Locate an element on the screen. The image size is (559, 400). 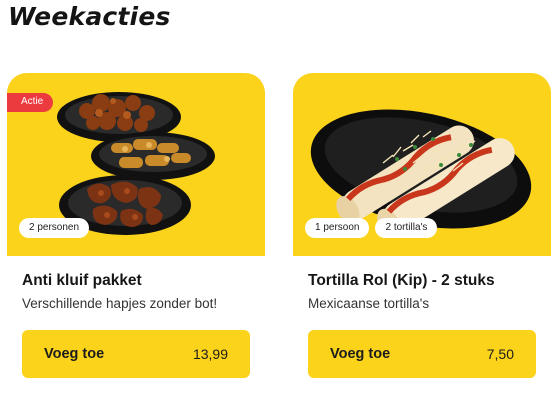
product-tags: 1 persoon 2 tortilla's is located at coordinates (371, 228).